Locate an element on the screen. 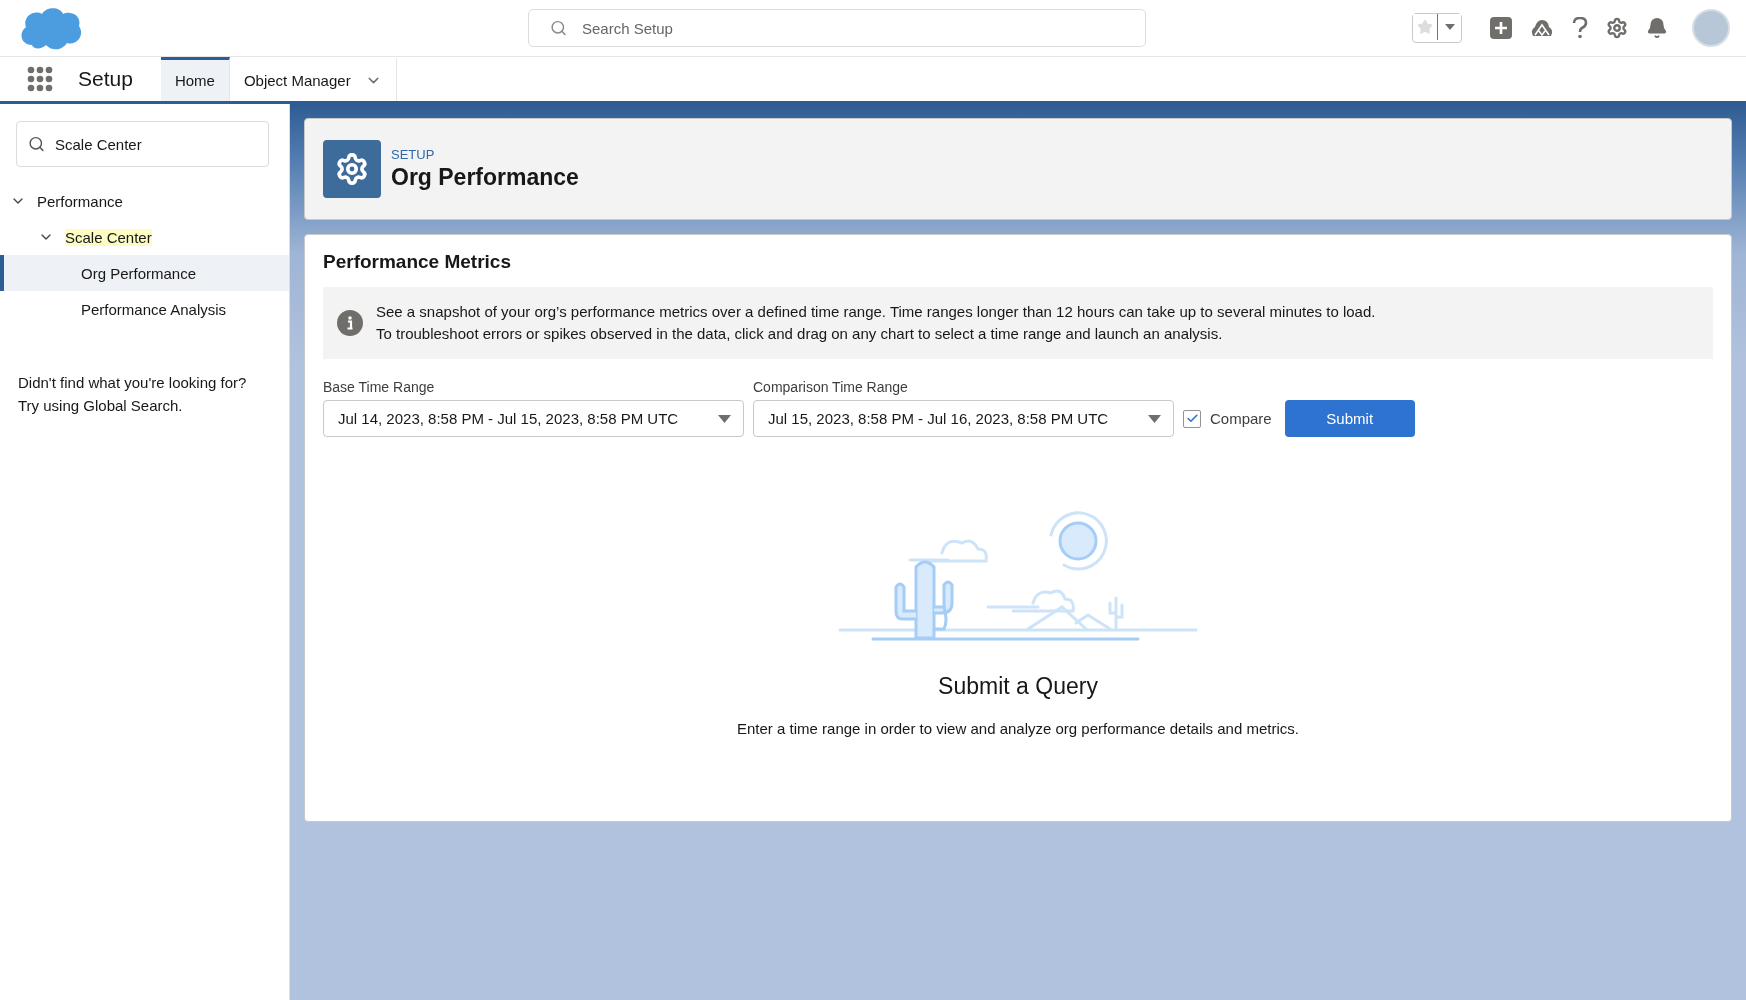 The height and width of the screenshot is (1000, 1746). field-label: Base Time Range is located at coordinates (379, 387).